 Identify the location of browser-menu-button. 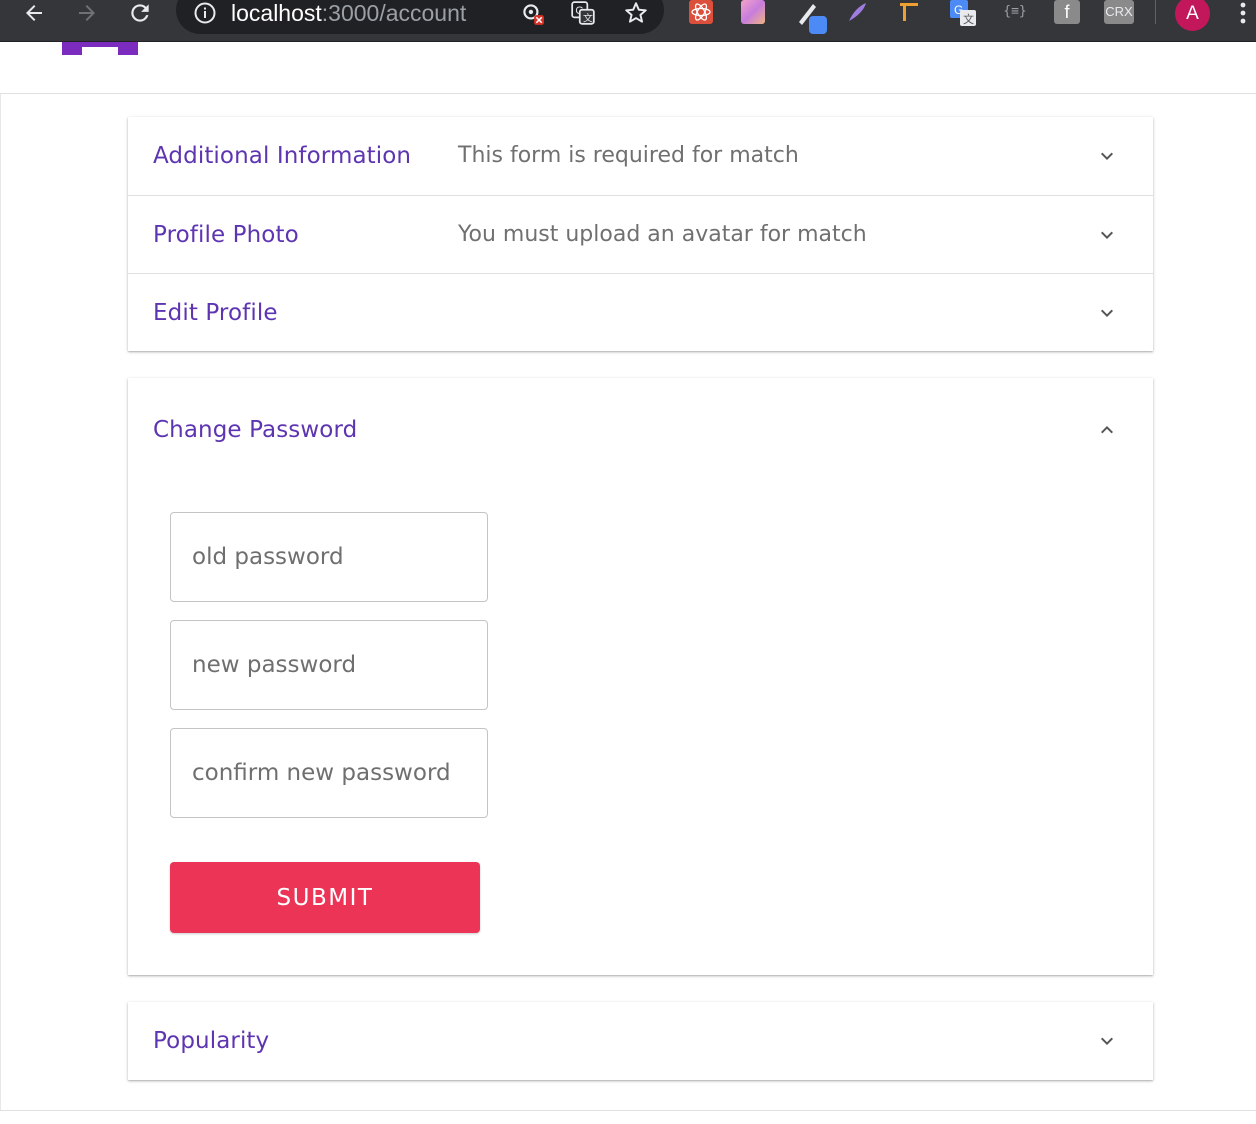
(1243, 13).